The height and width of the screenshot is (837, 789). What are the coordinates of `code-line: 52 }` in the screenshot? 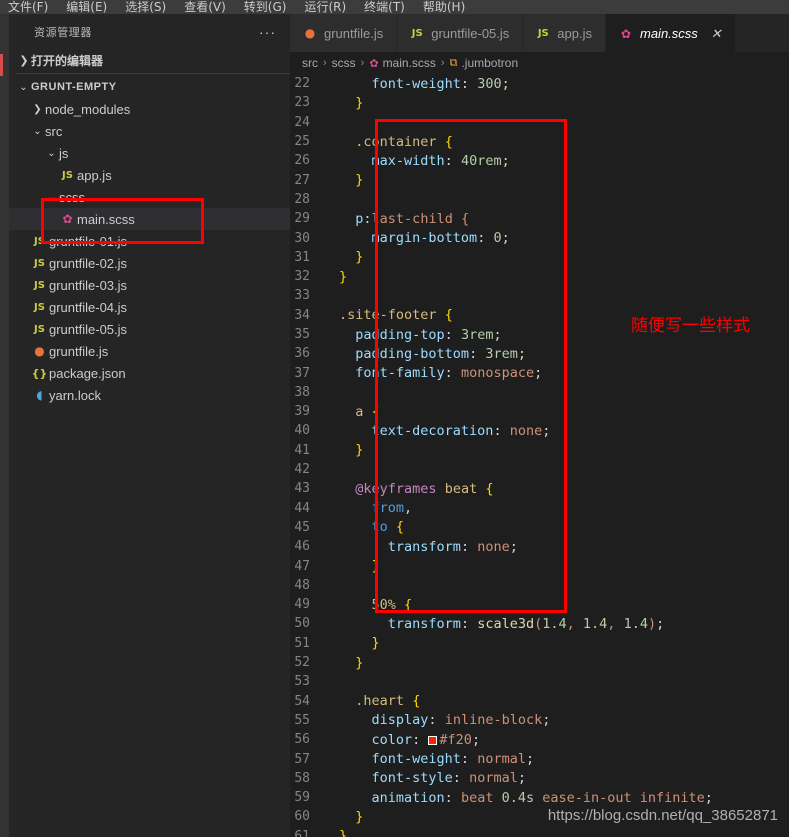 It's located at (539, 662).